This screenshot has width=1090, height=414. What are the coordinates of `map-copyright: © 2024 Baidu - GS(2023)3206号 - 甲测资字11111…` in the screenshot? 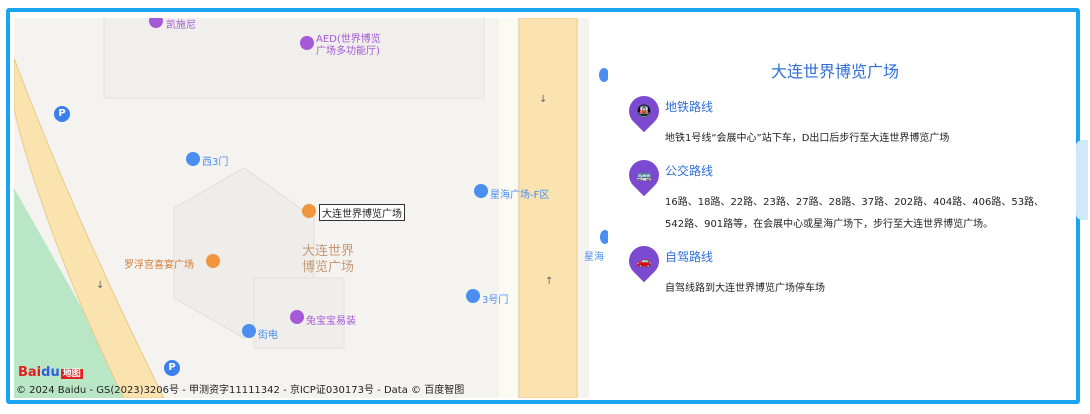 It's located at (240, 390).